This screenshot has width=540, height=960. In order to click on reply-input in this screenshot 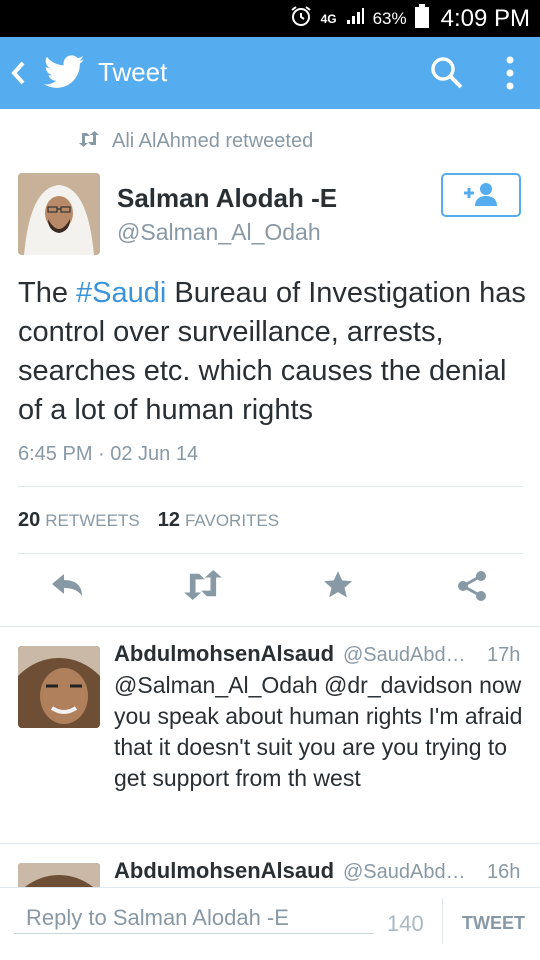, I will do `click(194, 918)`.